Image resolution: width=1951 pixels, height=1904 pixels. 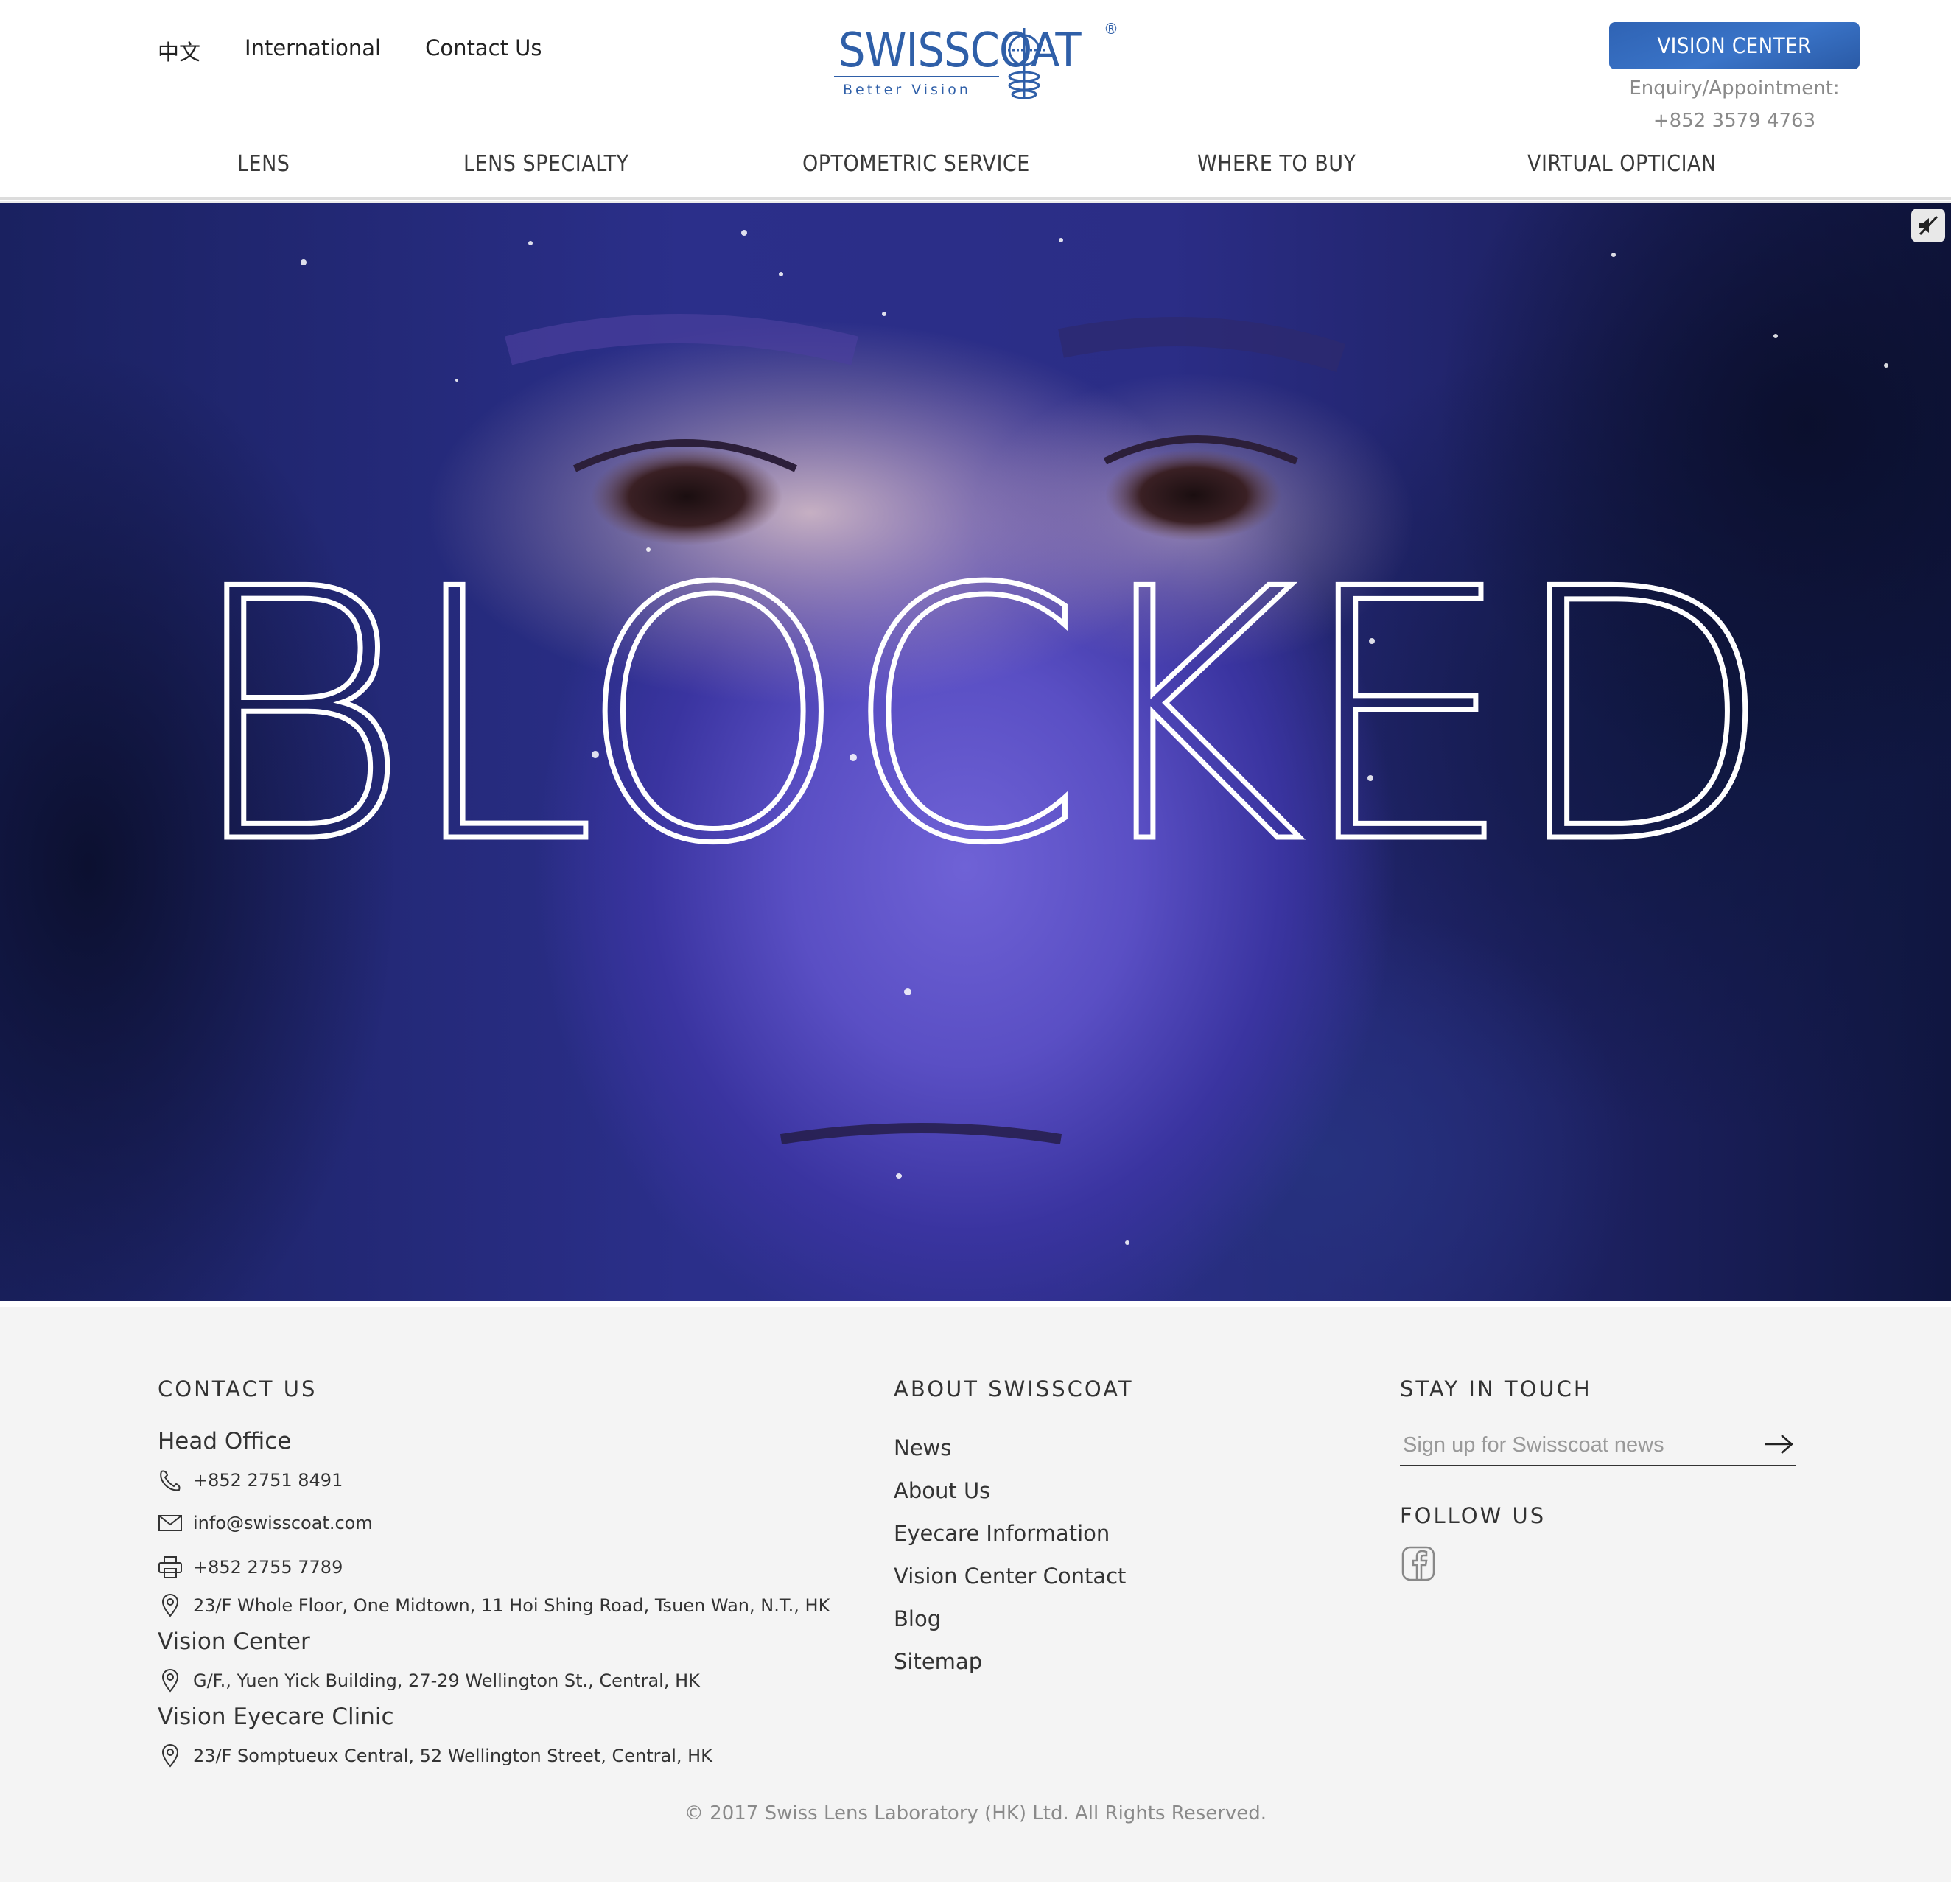 I want to click on about-link-eyecare-information: Eyecare Information, so click(x=1002, y=1533).